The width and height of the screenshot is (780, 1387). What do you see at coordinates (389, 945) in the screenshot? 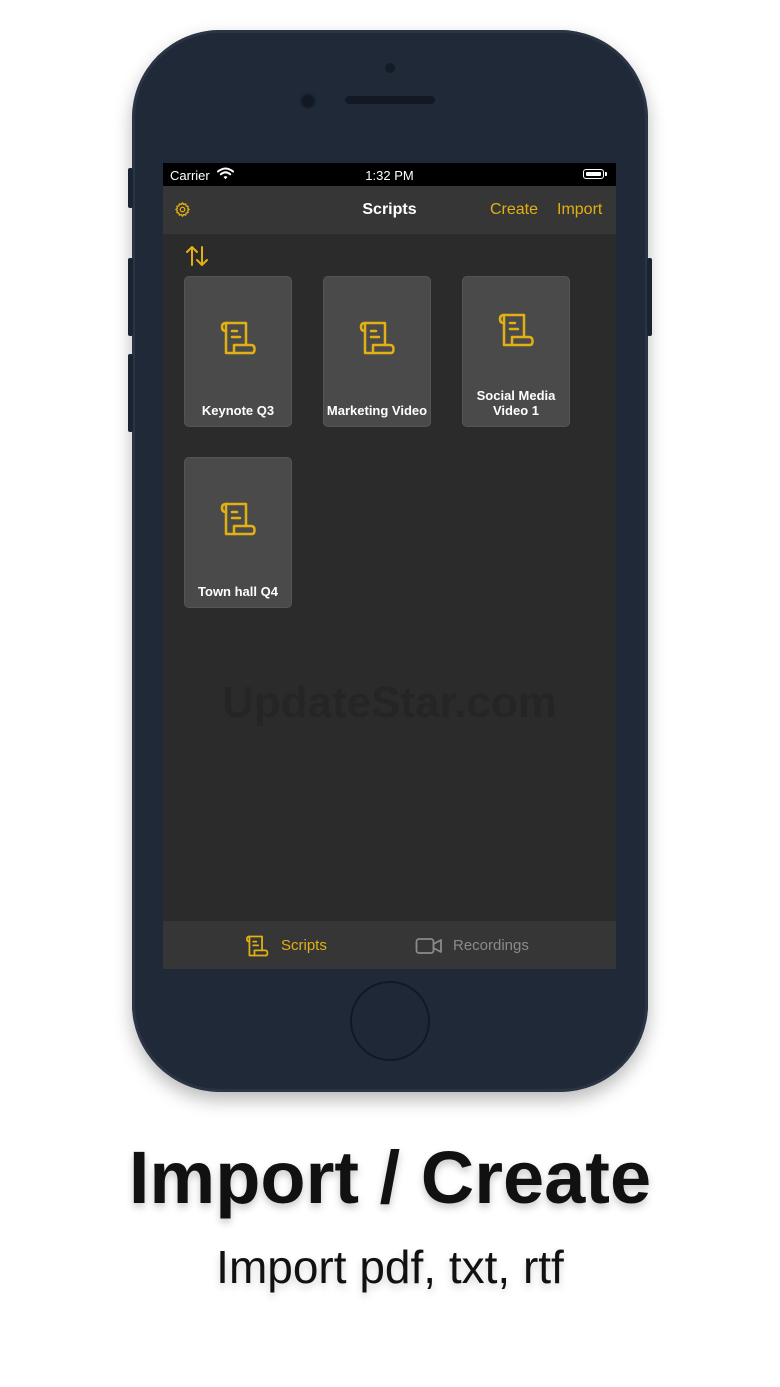
I see `tab-bar: Scripts Recordings` at bounding box center [389, 945].